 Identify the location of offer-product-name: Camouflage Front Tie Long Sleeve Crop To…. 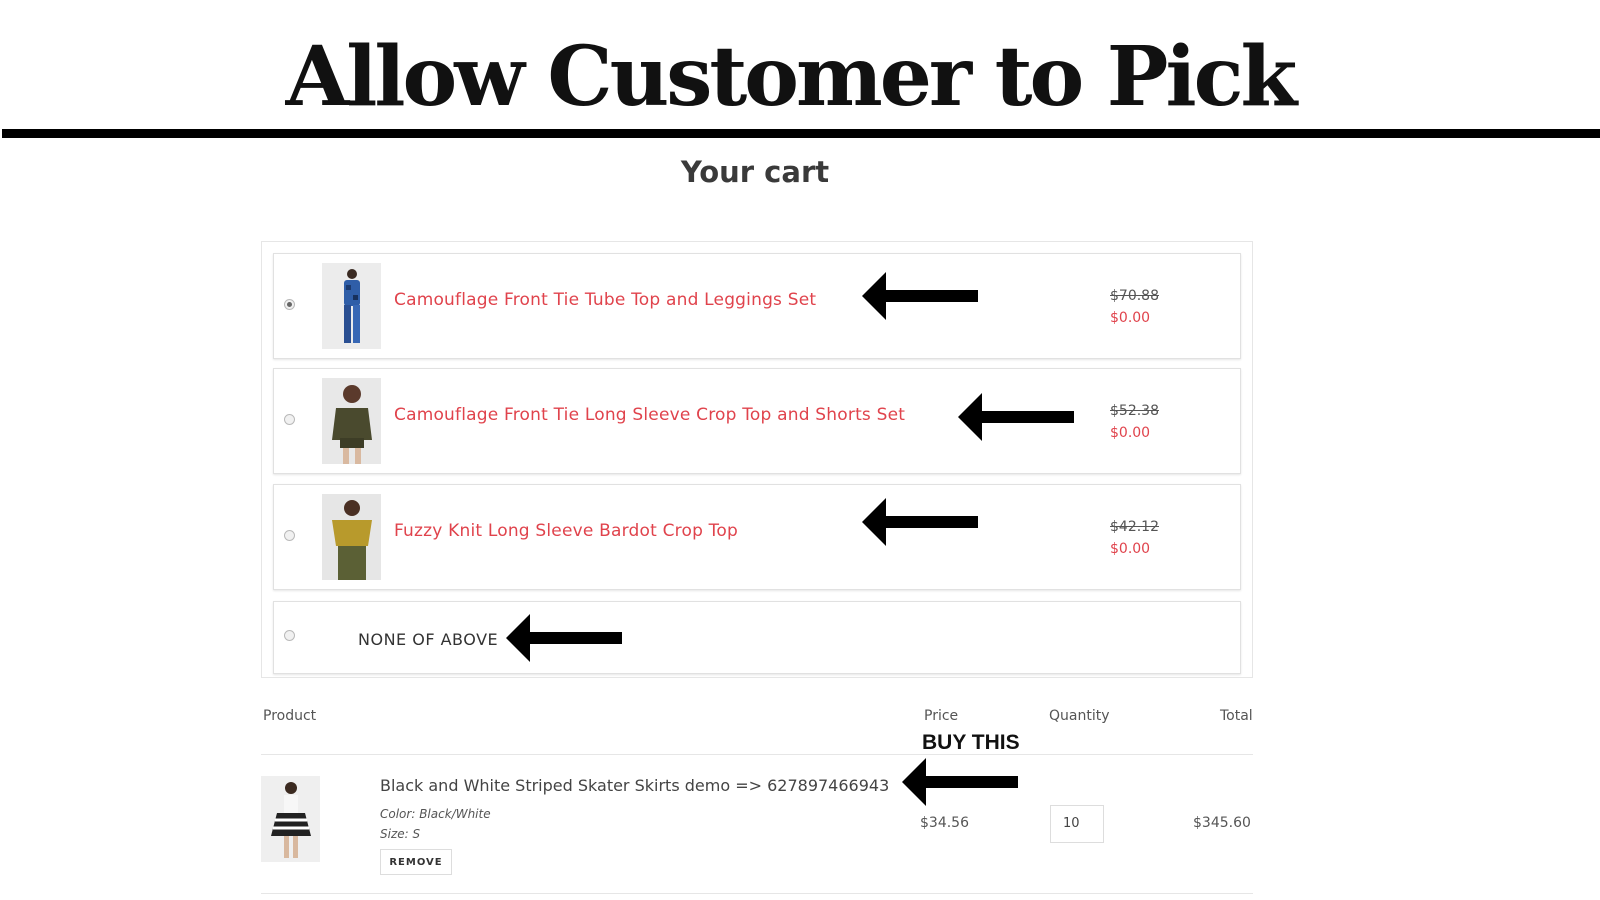
(649, 415).